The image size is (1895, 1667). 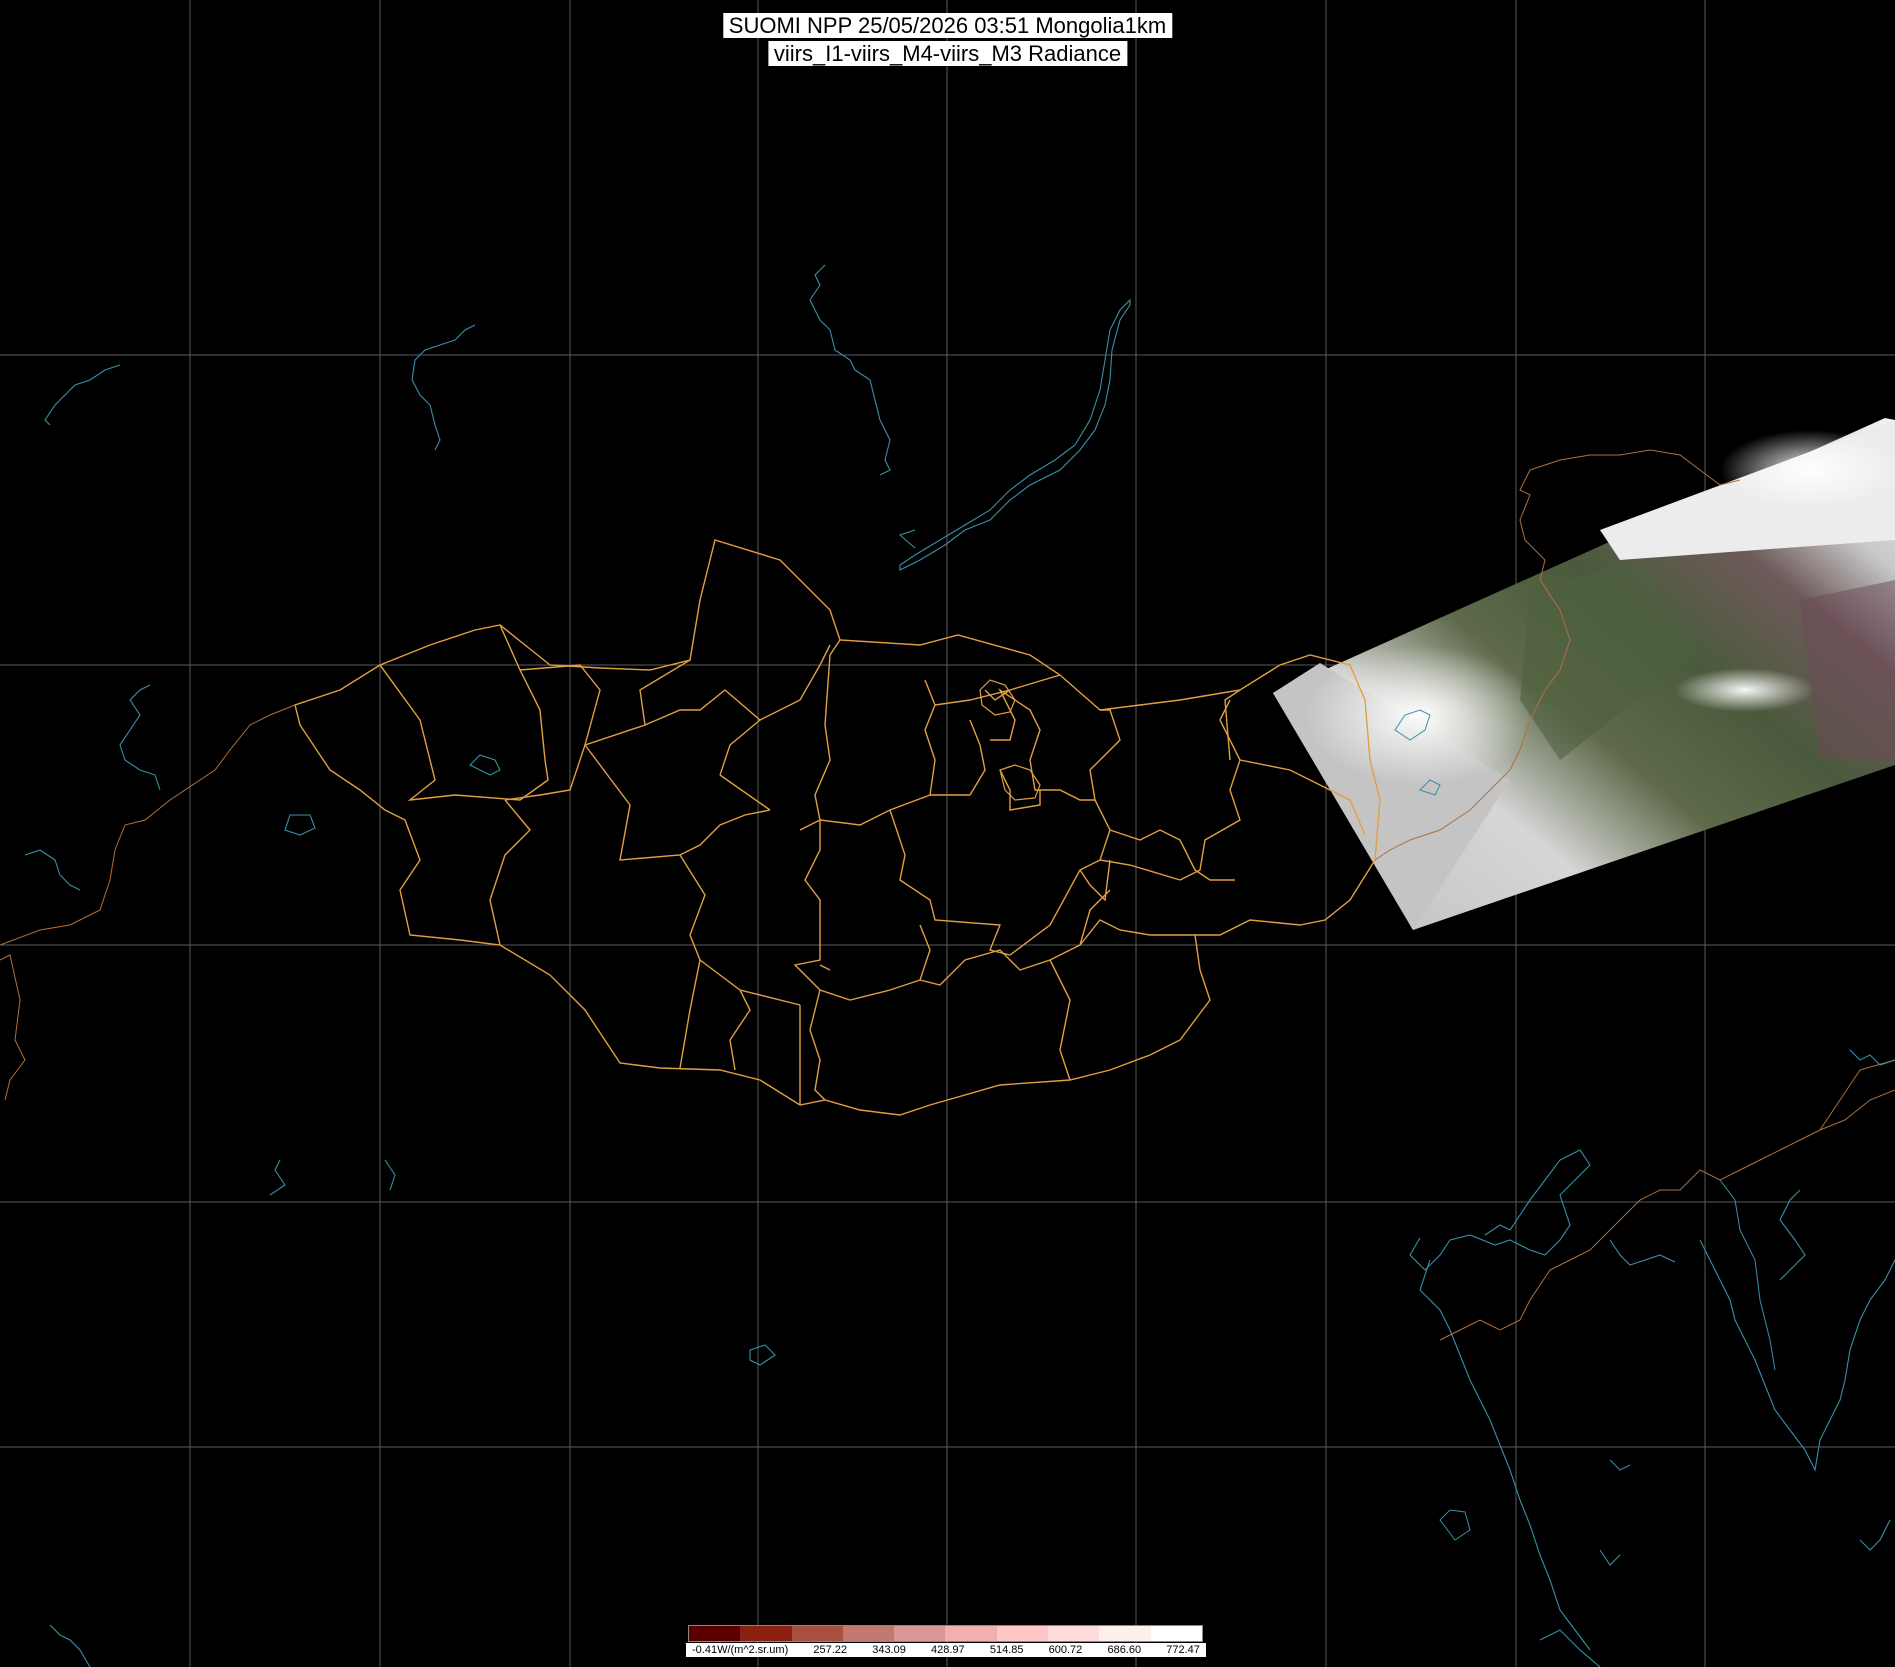 I want to click on peninsula-outline, so click(x=1607, y=1360).